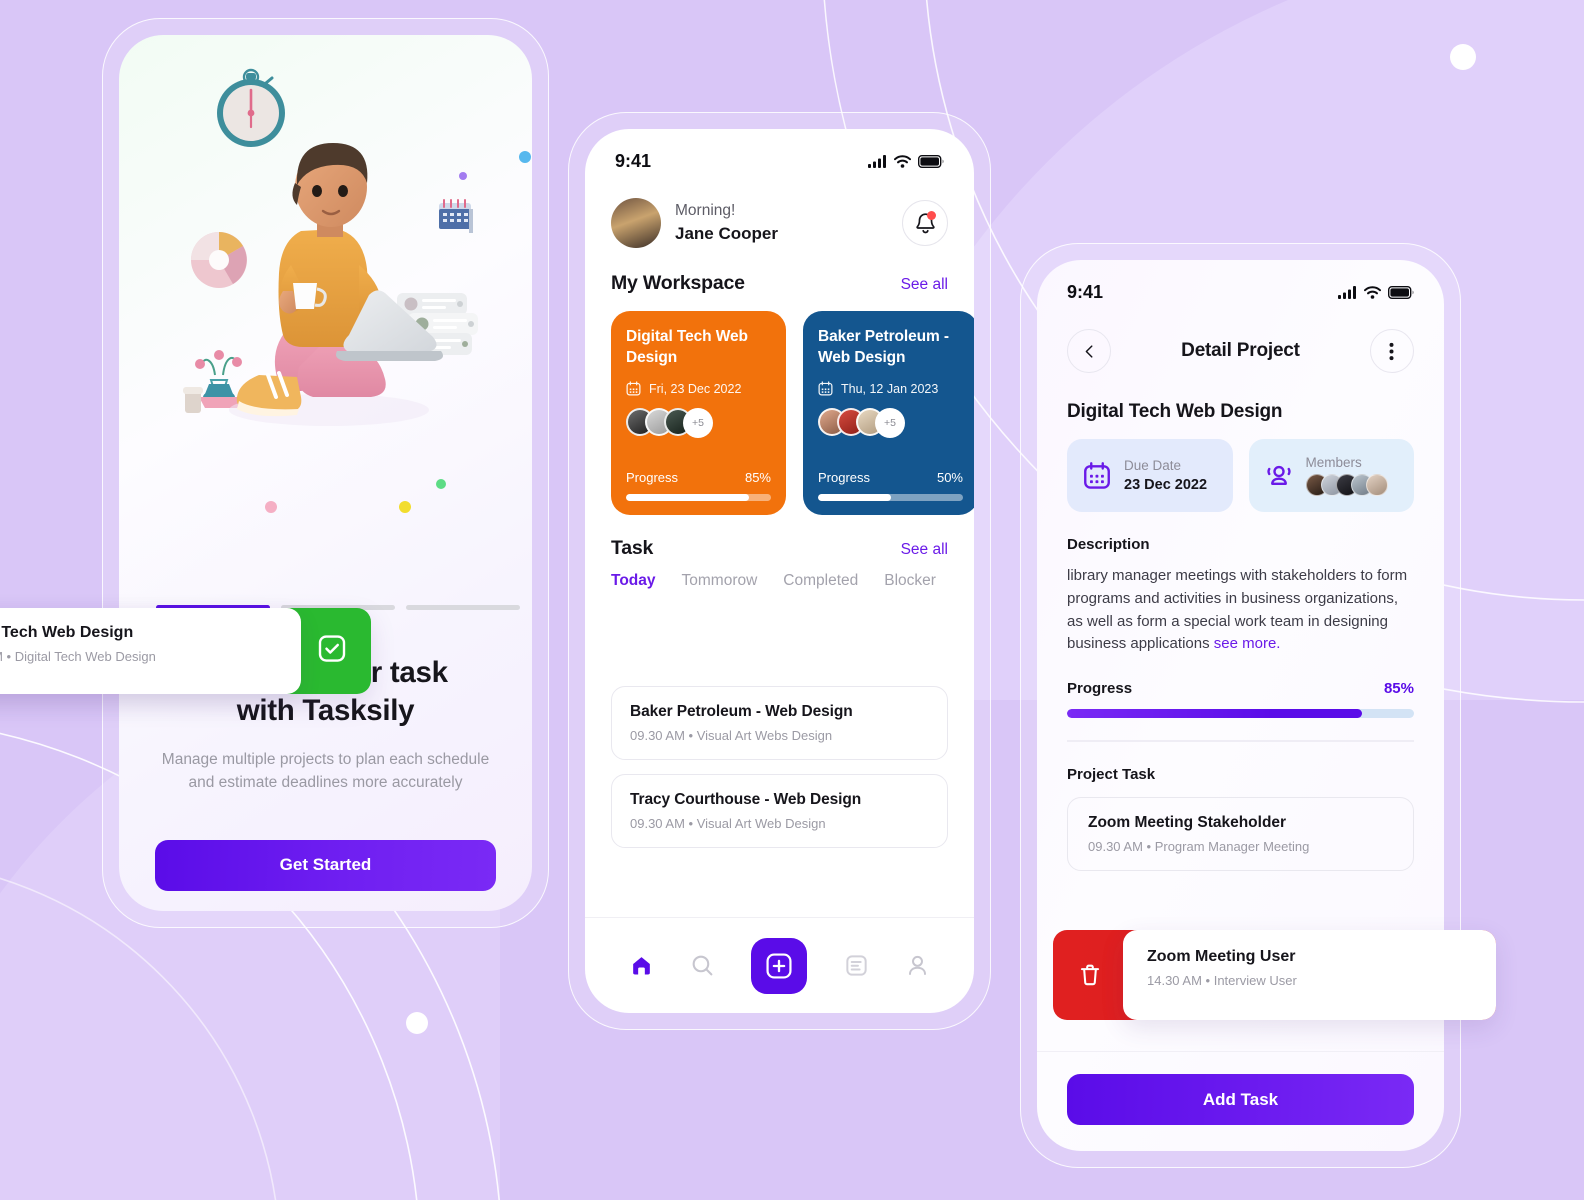 This screenshot has height=1200, width=1584. What do you see at coordinates (757, 477) in the screenshot?
I see `workspace-card-progress-value: 85%` at bounding box center [757, 477].